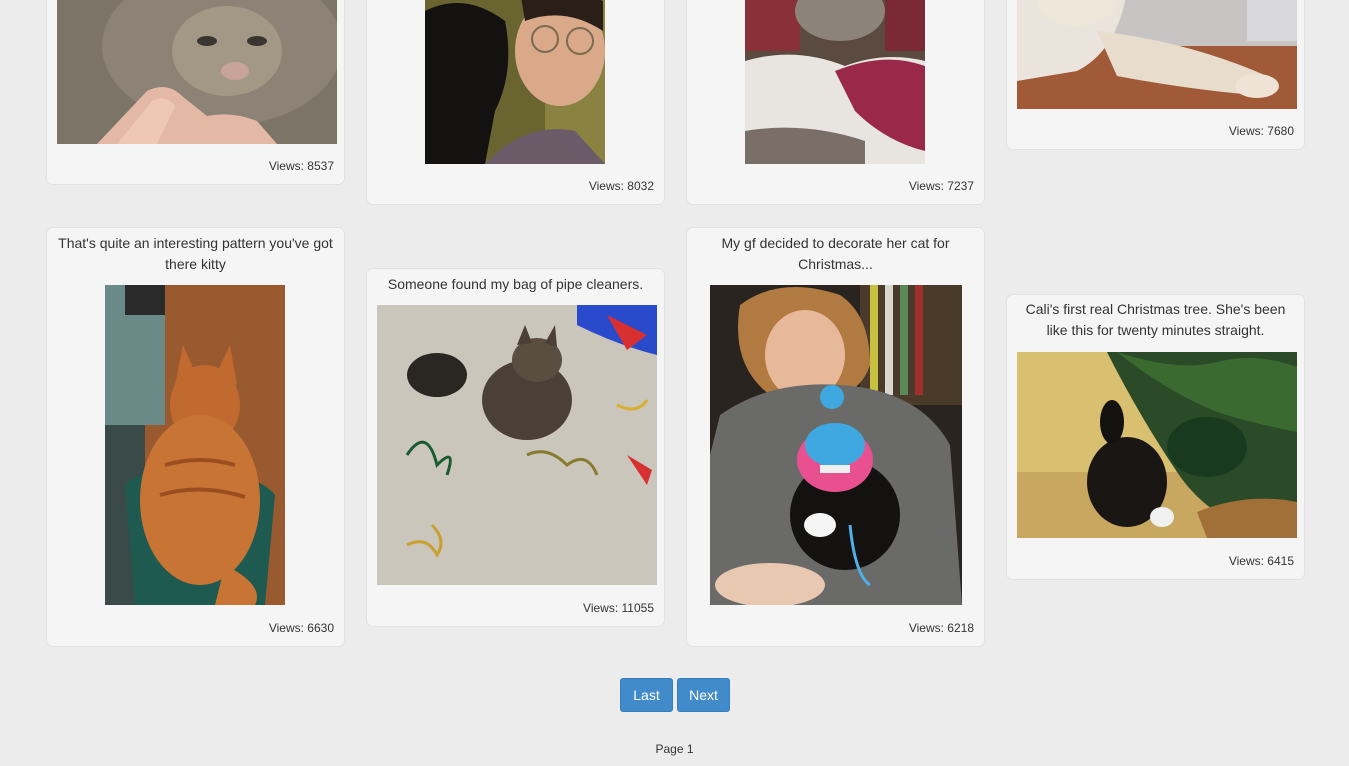 This screenshot has width=1349, height=766. What do you see at coordinates (1157, 54) in the screenshot?
I see `cream-cat-floor-photo` at bounding box center [1157, 54].